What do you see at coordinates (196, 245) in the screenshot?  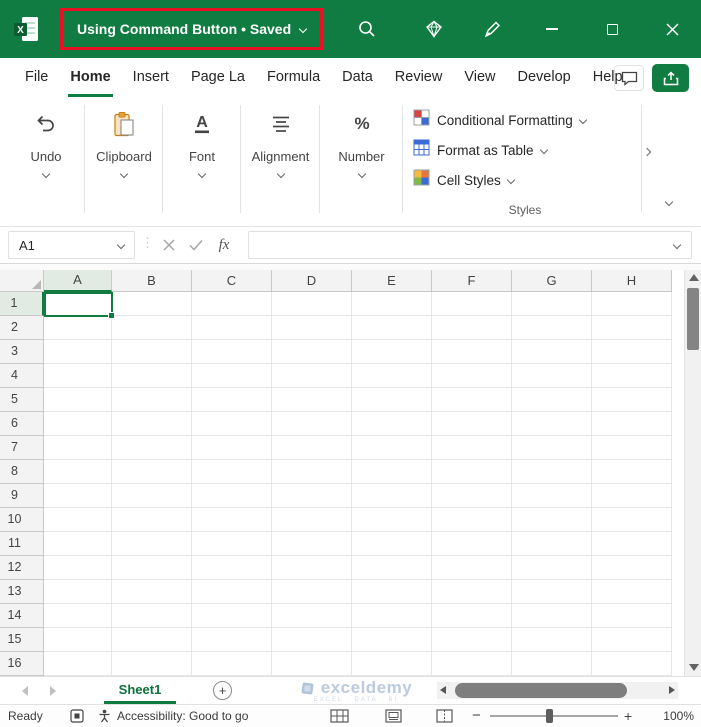 I see `enter-entry-button` at bounding box center [196, 245].